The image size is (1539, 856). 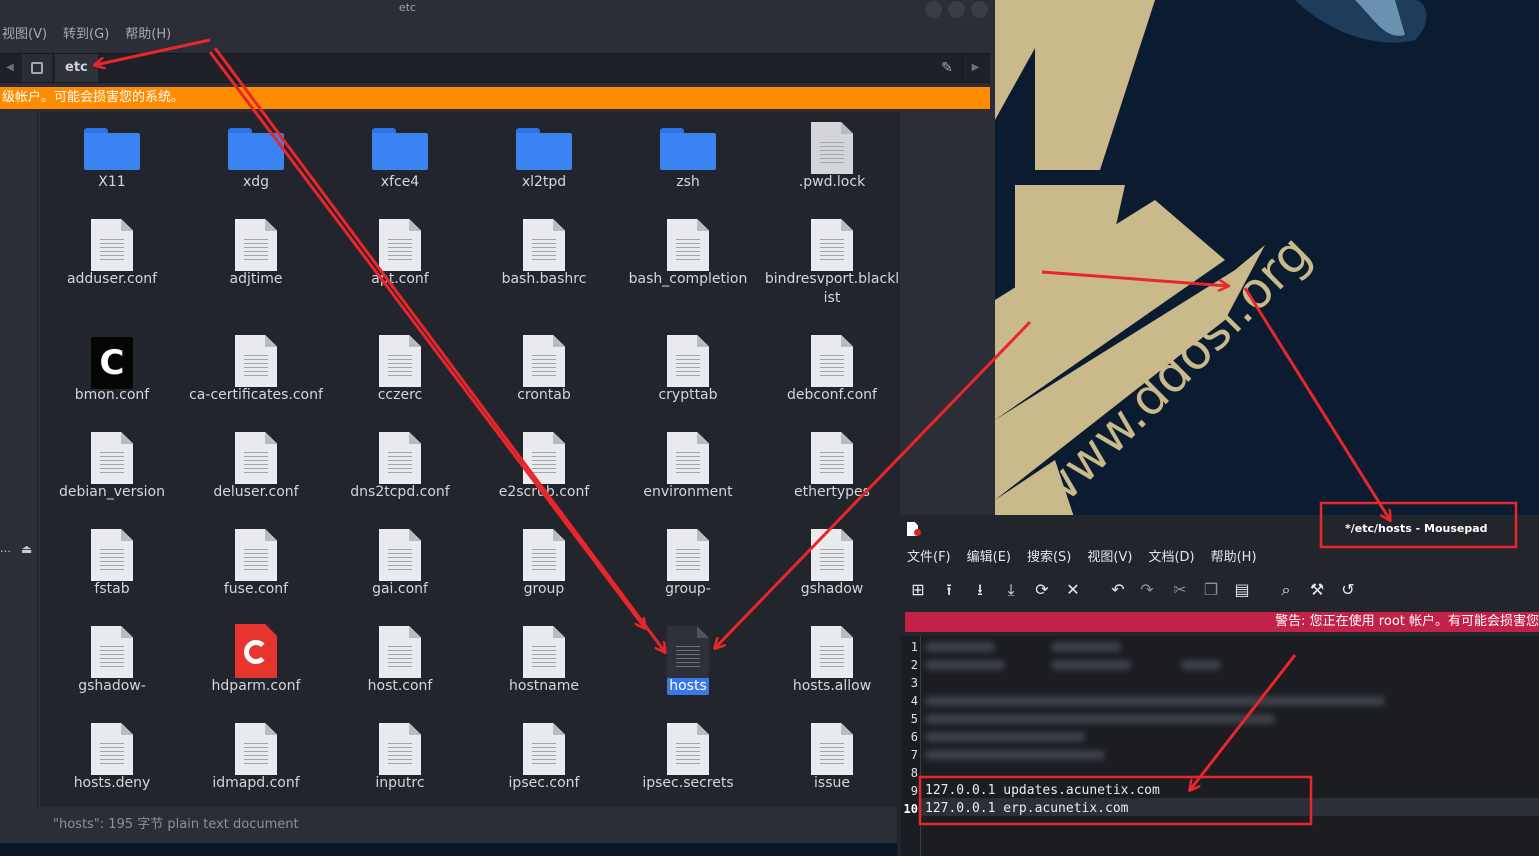 I want to click on open-icon: ⭱, so click(x=949, y=590).